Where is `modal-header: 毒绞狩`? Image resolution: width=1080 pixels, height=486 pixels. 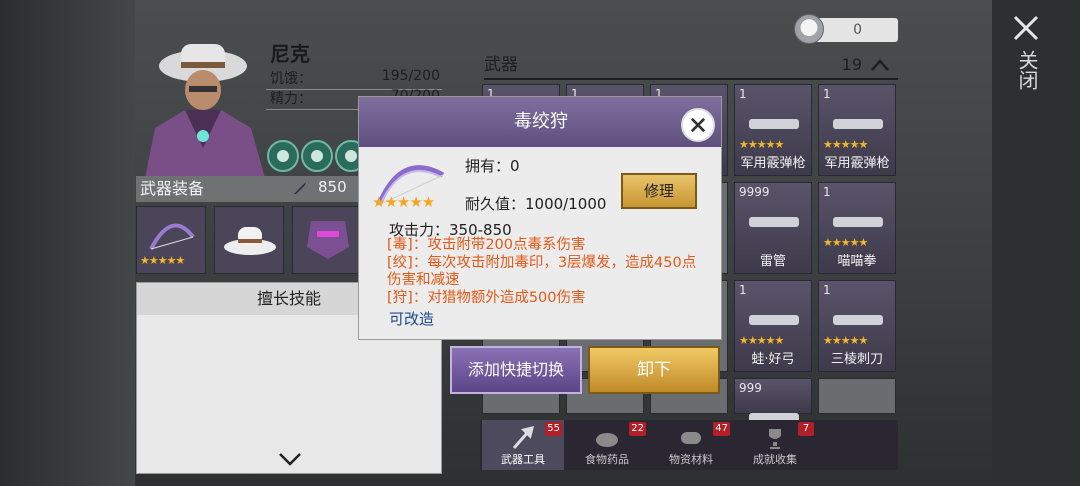
modal-header: 毒绞狩 is located at coordinates (540, 122).